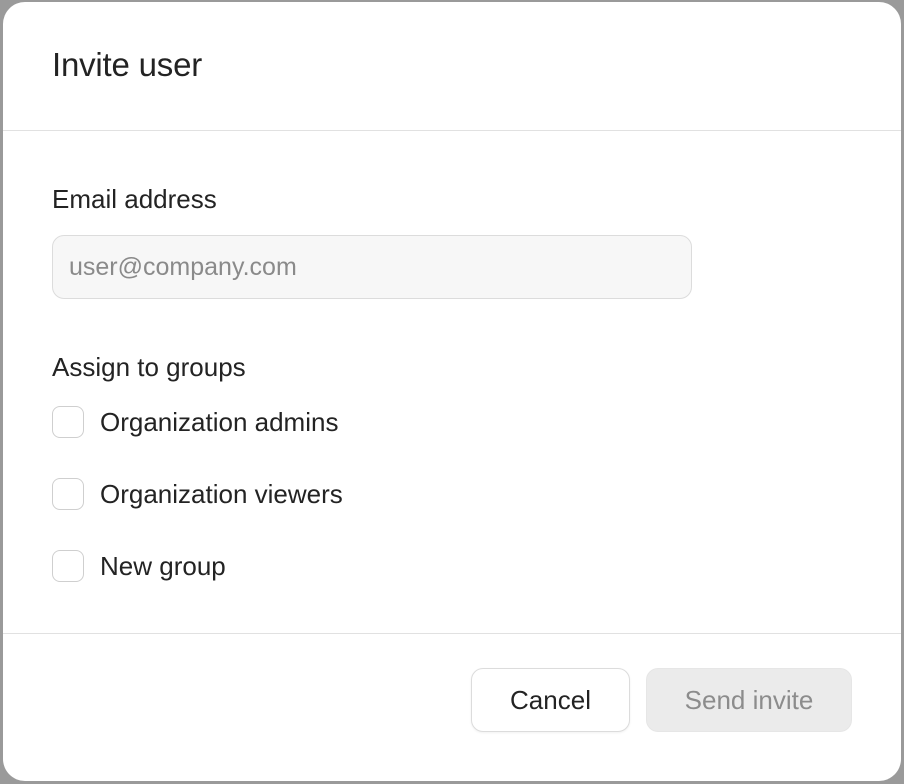 The image size is (904, 784). I want to click on group-option-organization-viewers: Organization viewers, so click(197, 494).